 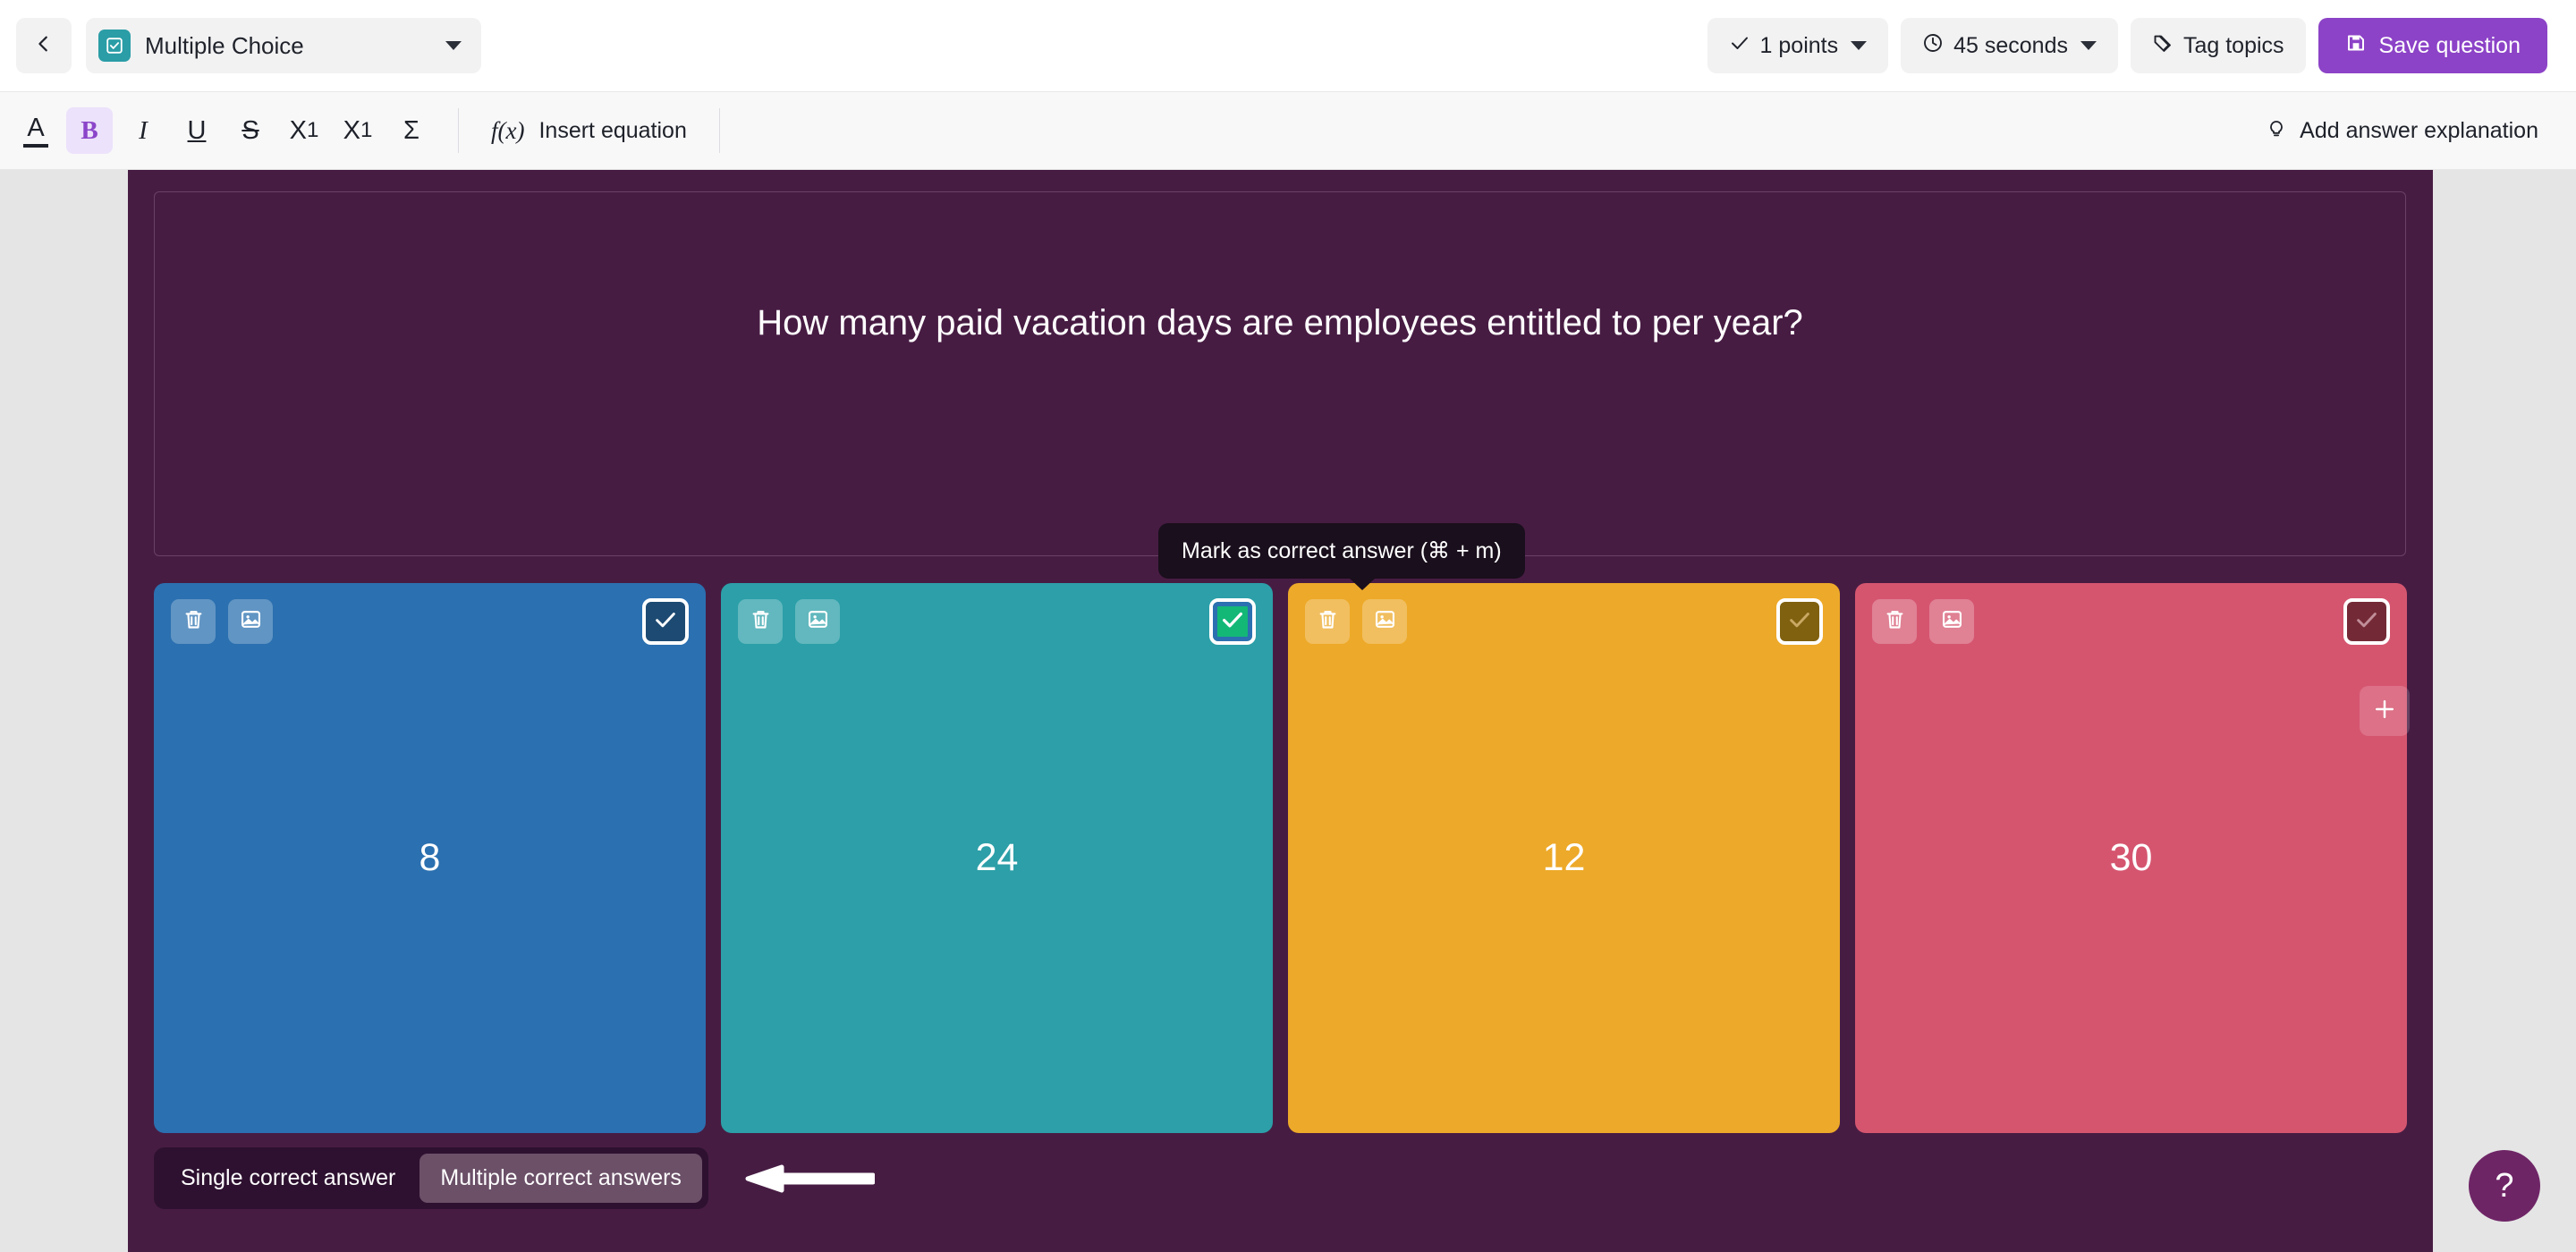 I want to click on italic-button: I, so click(x=143, y=130).